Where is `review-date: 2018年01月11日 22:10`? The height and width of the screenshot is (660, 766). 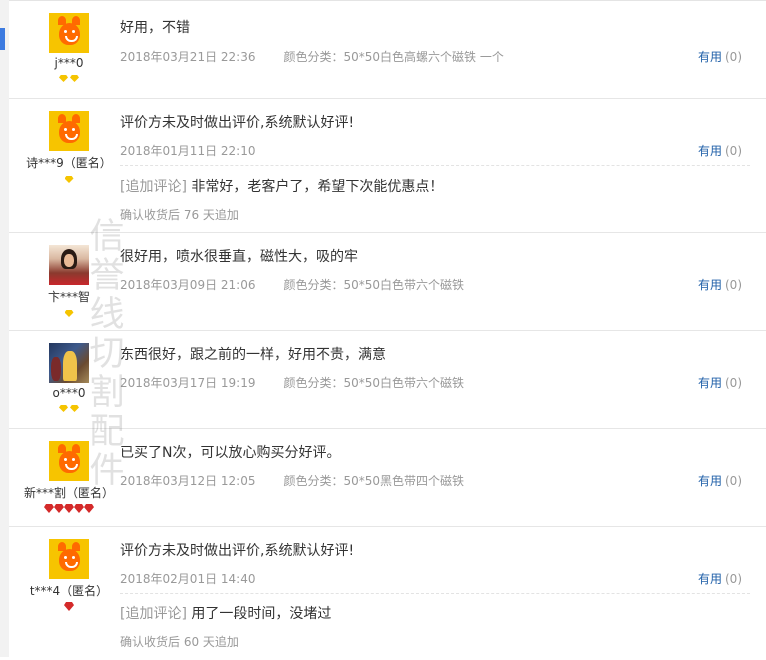
review-date: 2018年01月11日 22:10 is located at coordinates (188, 151).